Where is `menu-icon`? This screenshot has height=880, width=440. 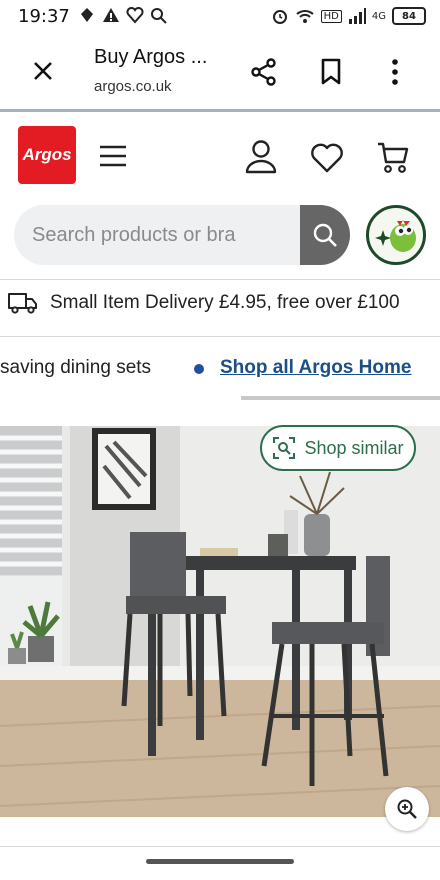
menu-icon is located at coordinates (113, 156).